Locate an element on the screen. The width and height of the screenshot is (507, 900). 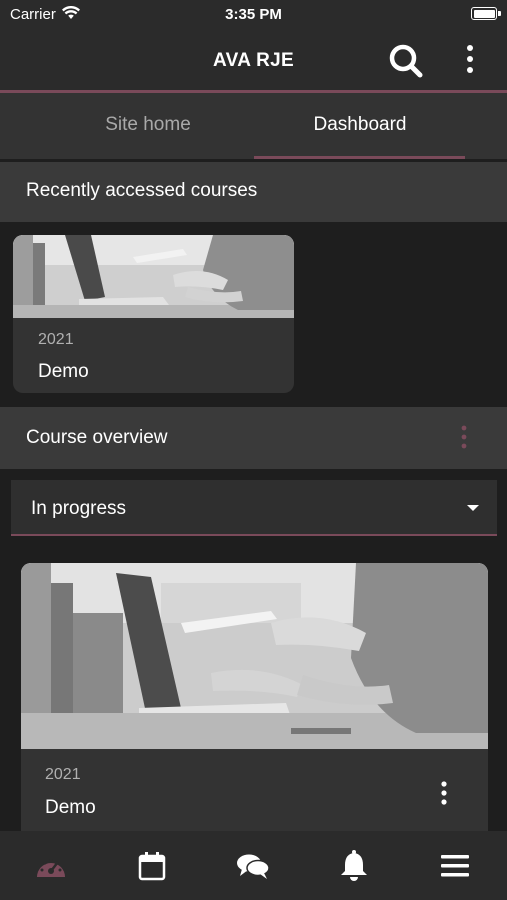
course-overview-options-button is located at coordinates (464, 438).